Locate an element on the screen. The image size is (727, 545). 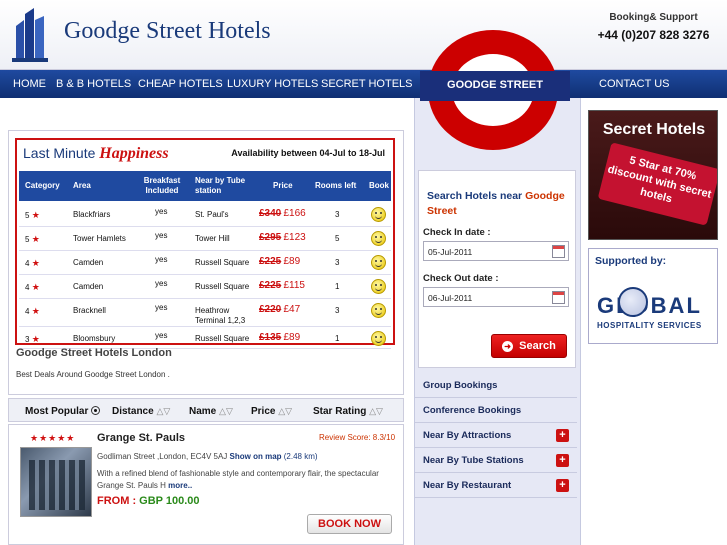
search-button-label: Search is located at coordinates (537, 346).